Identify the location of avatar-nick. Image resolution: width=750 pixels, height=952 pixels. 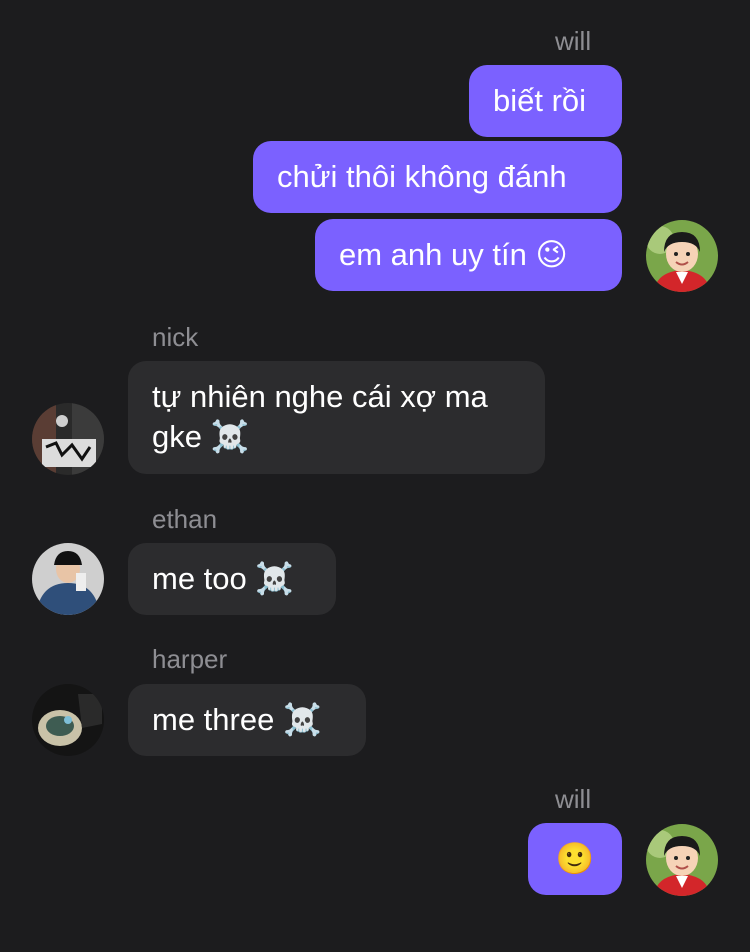
(68, 439).